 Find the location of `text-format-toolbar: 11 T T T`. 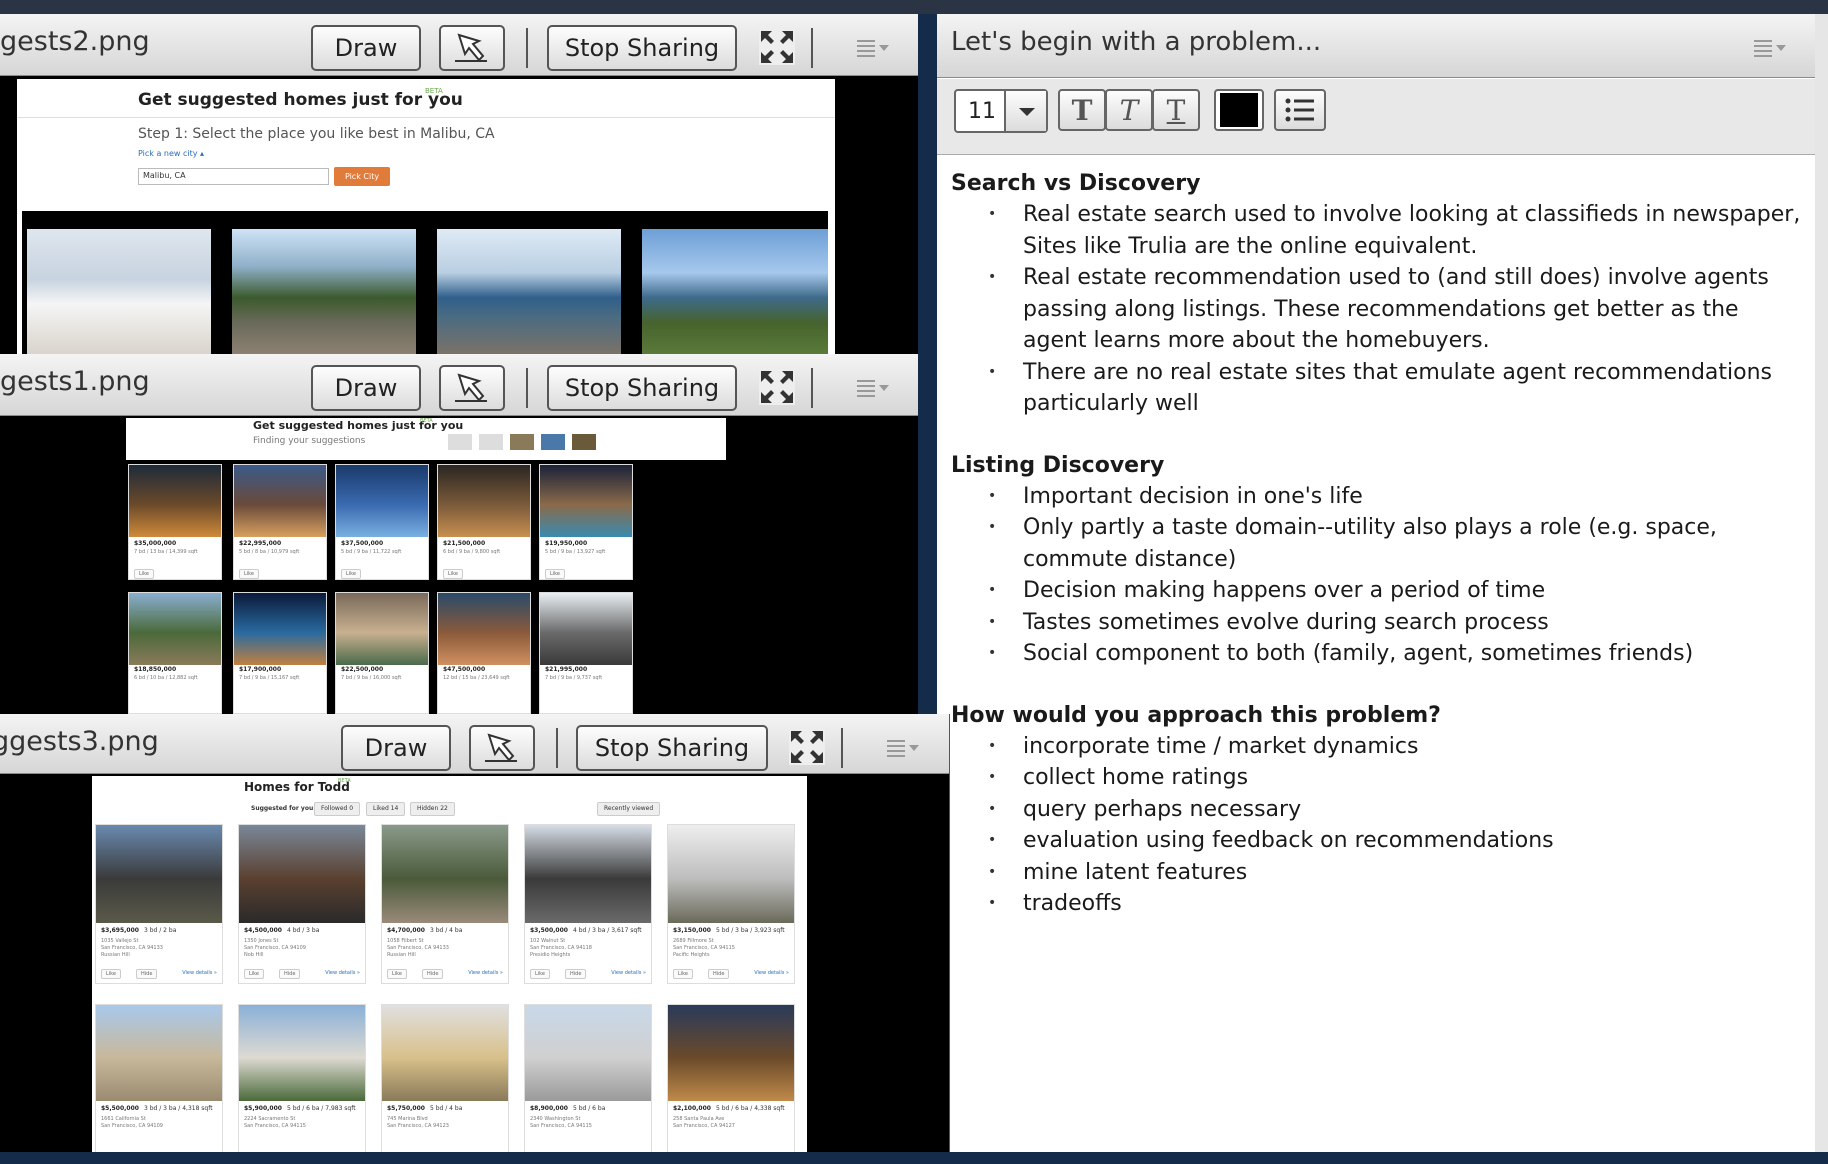

text-format-toolbar: 11 T T T is located at coordinates (1376, 117).